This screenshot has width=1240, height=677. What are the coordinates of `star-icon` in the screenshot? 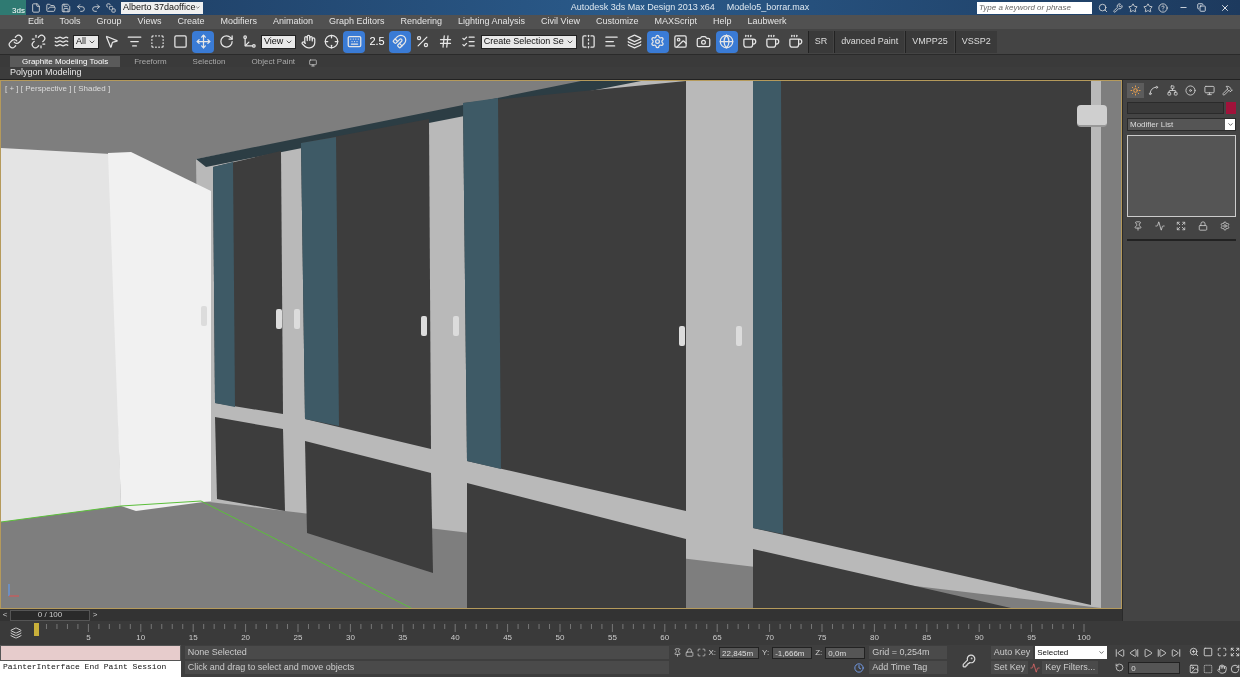 It's located at (1148, 7).